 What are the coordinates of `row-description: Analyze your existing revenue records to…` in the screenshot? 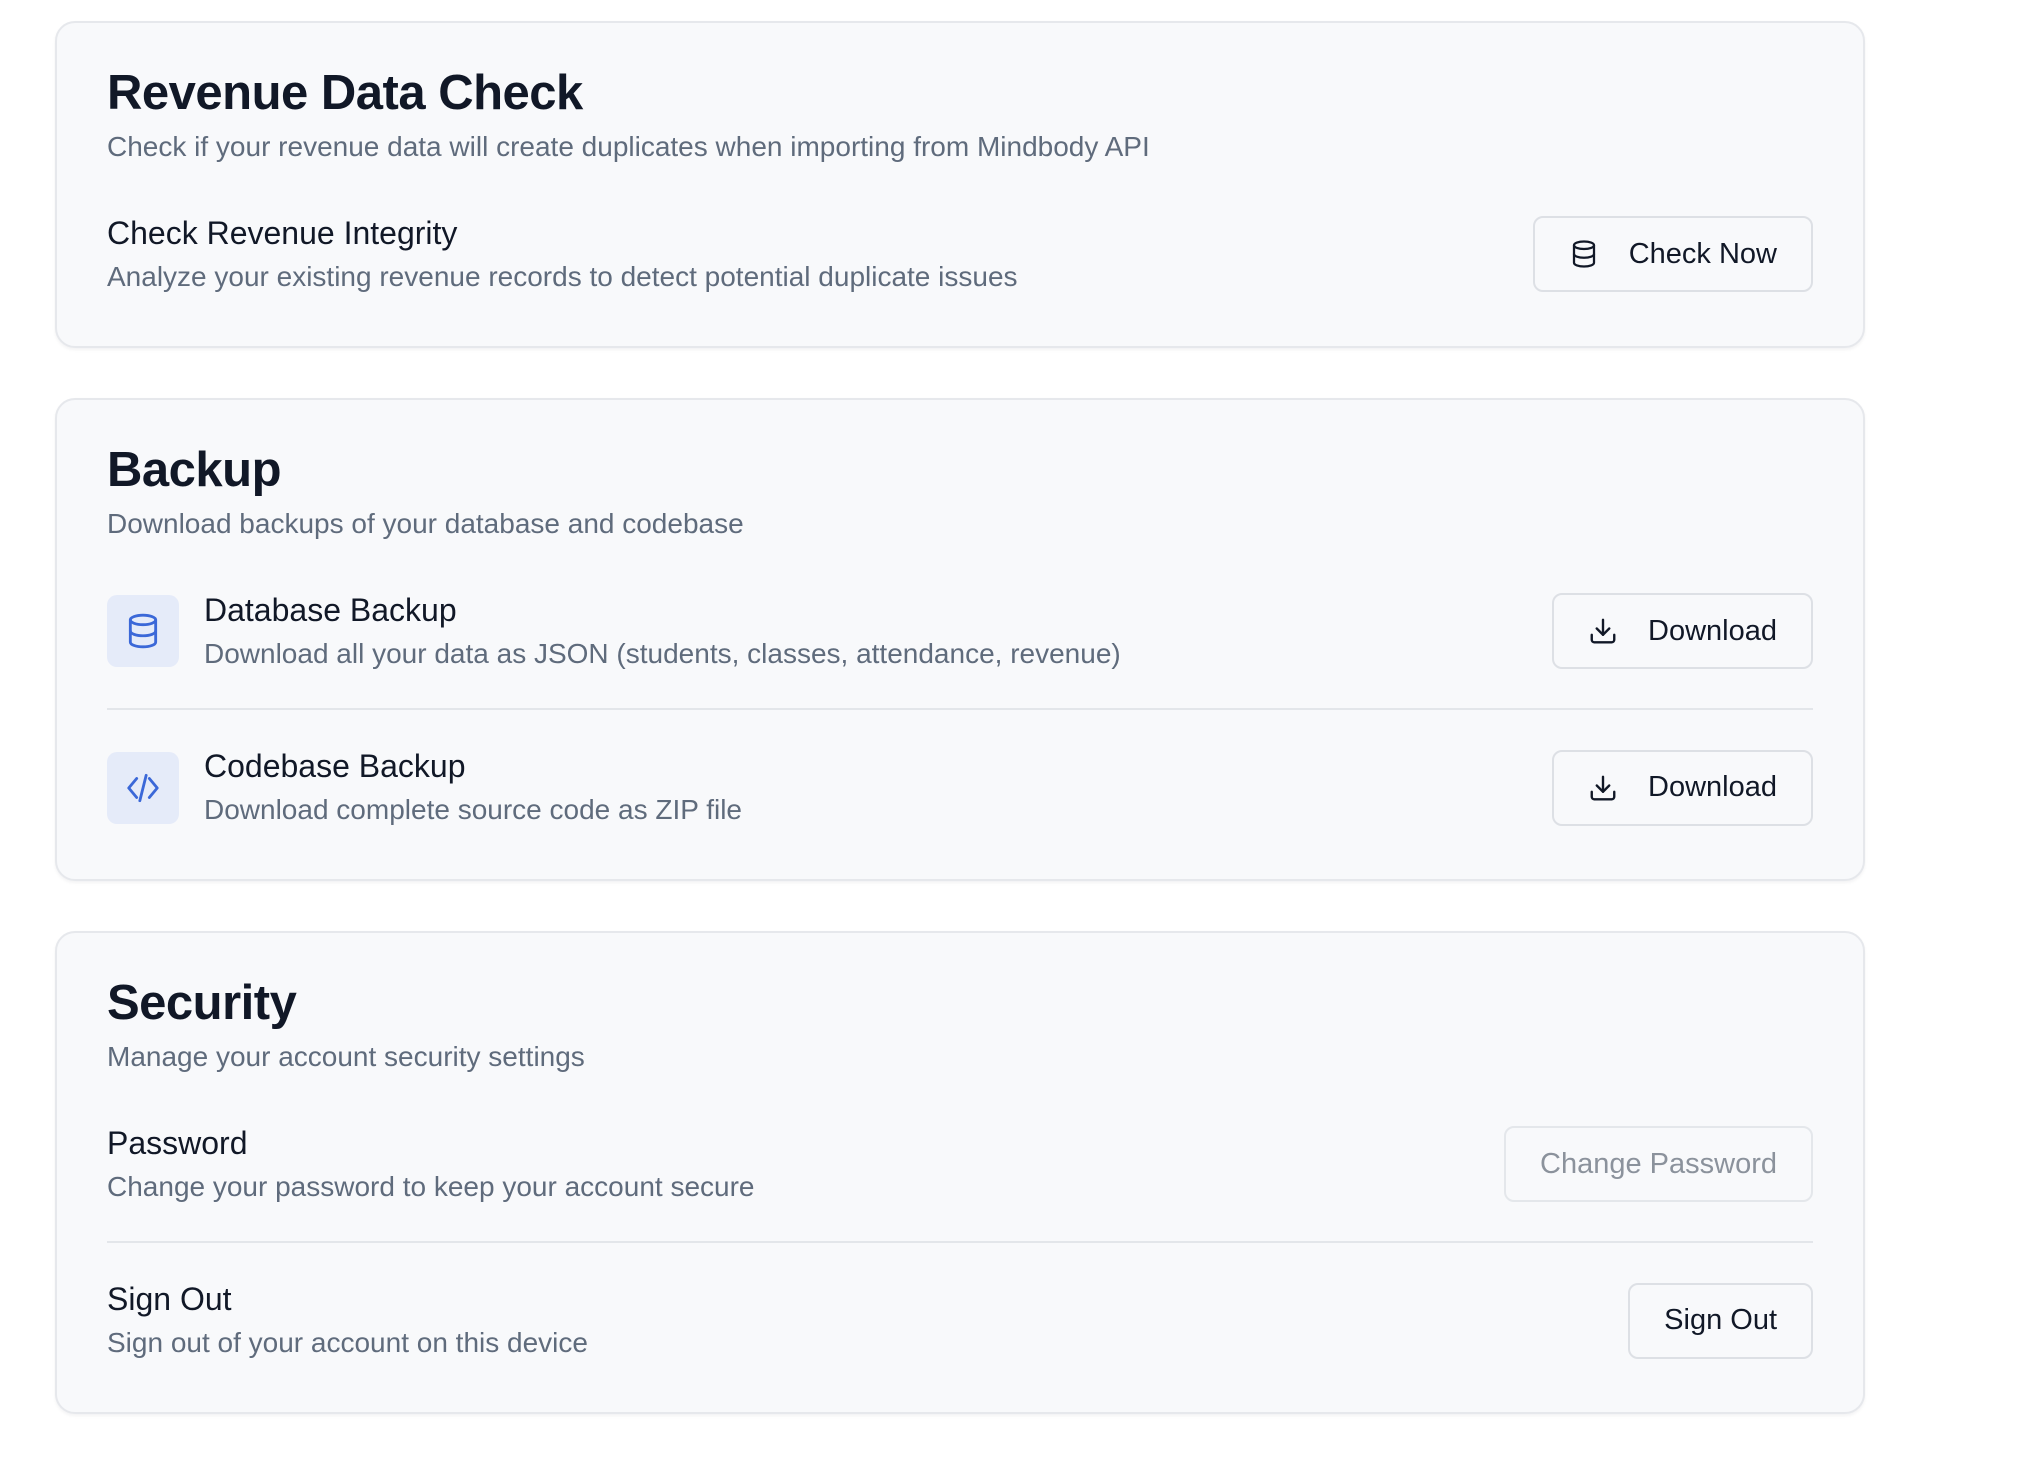 It's located at (562, 277).